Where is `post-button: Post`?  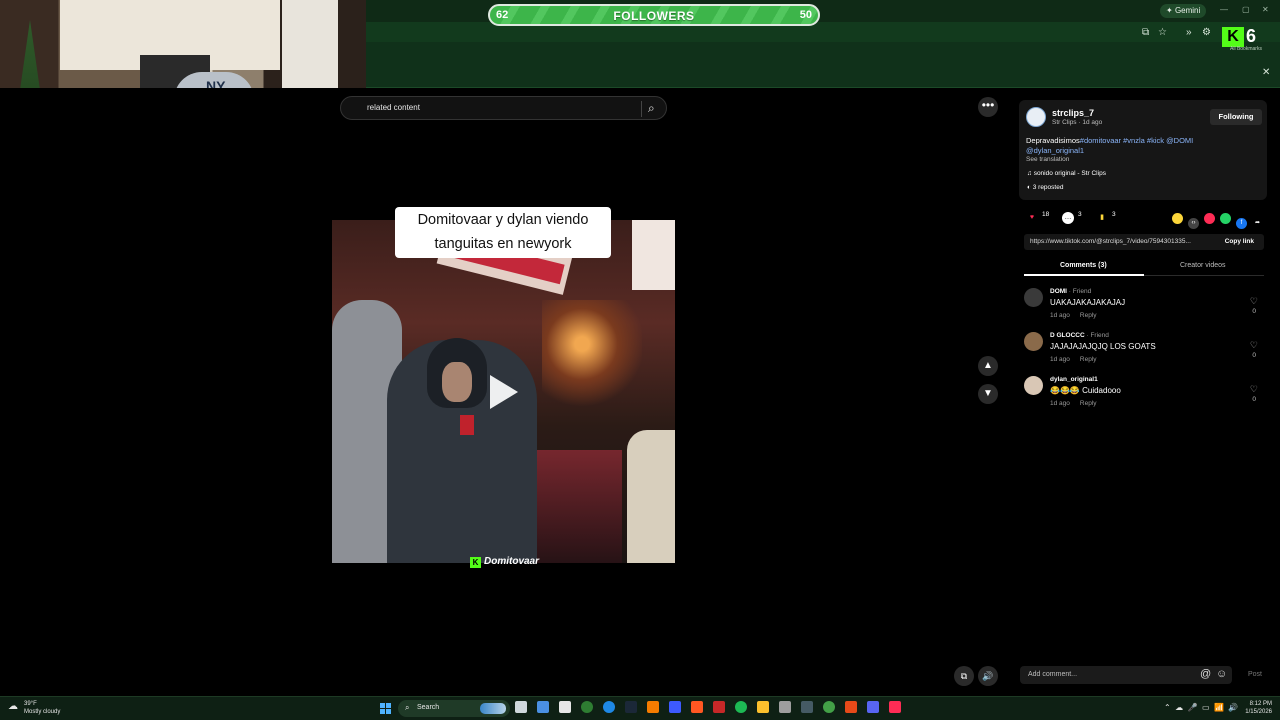 post-button: Post is located at coordinates (1255, 674).